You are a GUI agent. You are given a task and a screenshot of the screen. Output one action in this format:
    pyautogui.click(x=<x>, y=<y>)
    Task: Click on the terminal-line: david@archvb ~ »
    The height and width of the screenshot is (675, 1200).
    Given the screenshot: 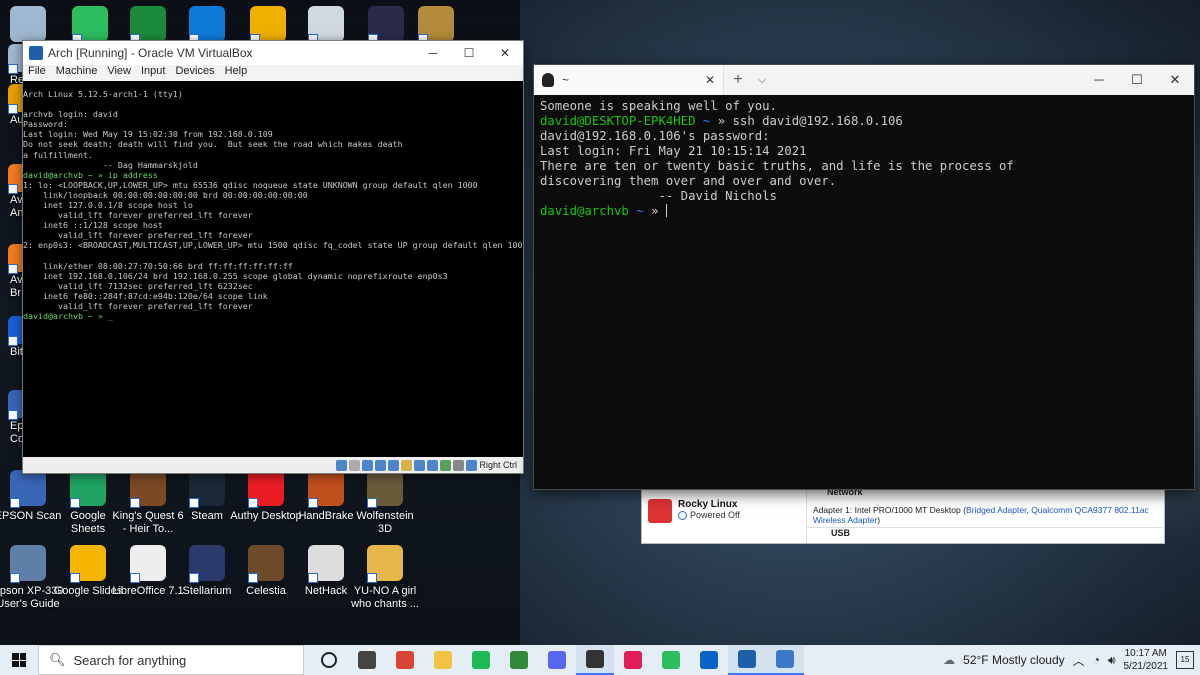 What is the action you would take?
    pyautogui.click(x=864, y=211)
    